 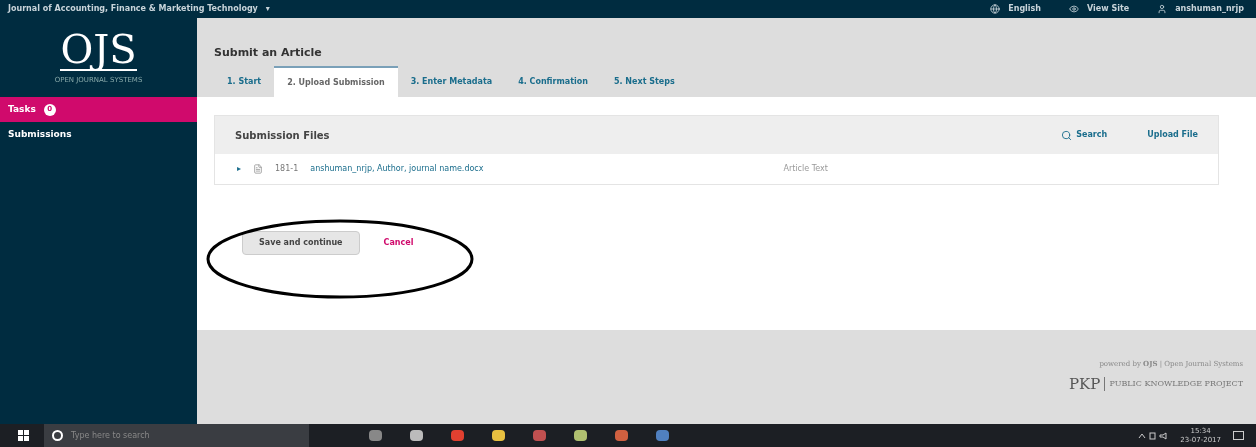 I want to click on globe-icon, so click(x=995, y=9).